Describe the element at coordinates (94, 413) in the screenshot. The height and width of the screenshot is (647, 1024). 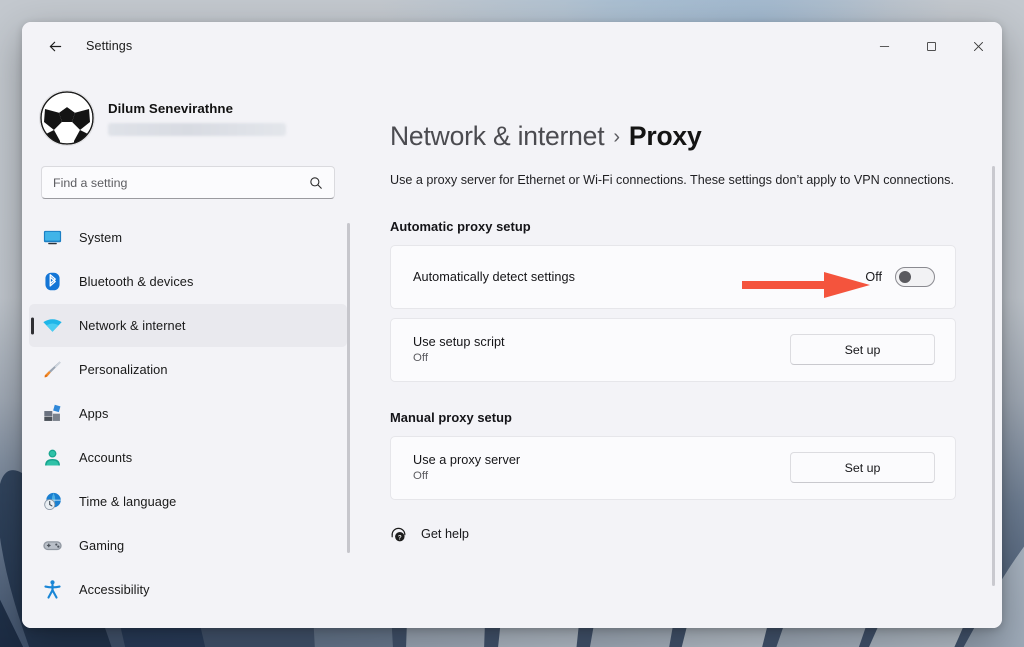
I see `sidebar-item-label: Apps` at that location.